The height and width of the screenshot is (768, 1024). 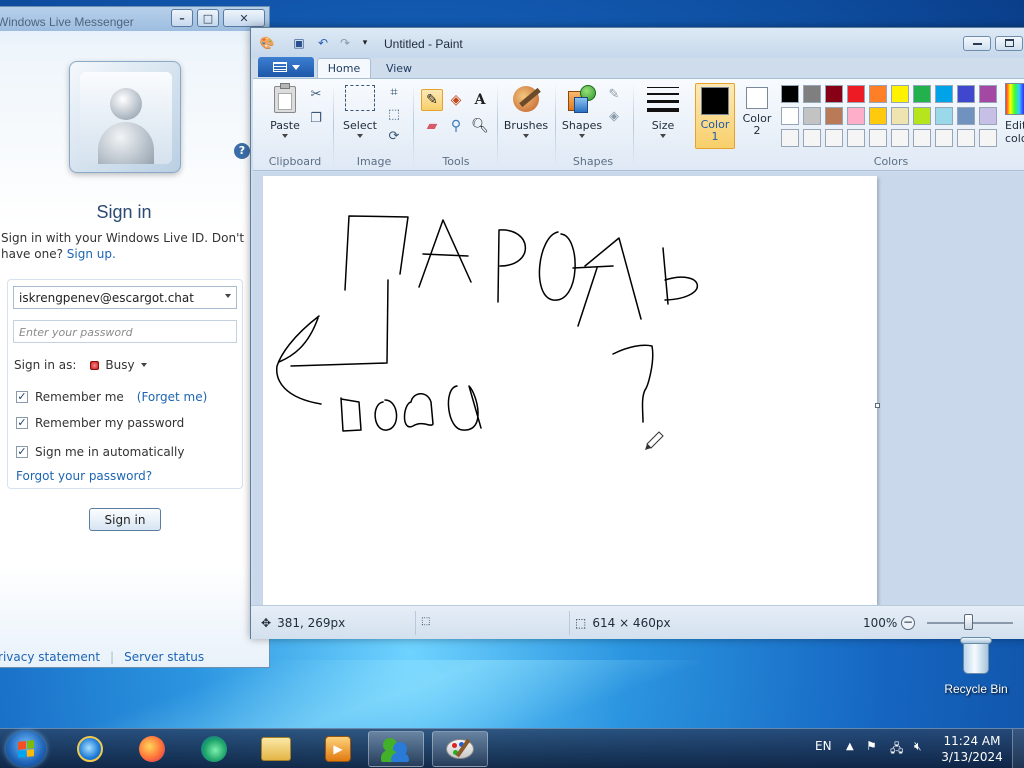 What do you see at coordinates (84, 476) in the screenshot?
I see `forgot-password-link: Forgot your password?` at bounding box center [84, 476].